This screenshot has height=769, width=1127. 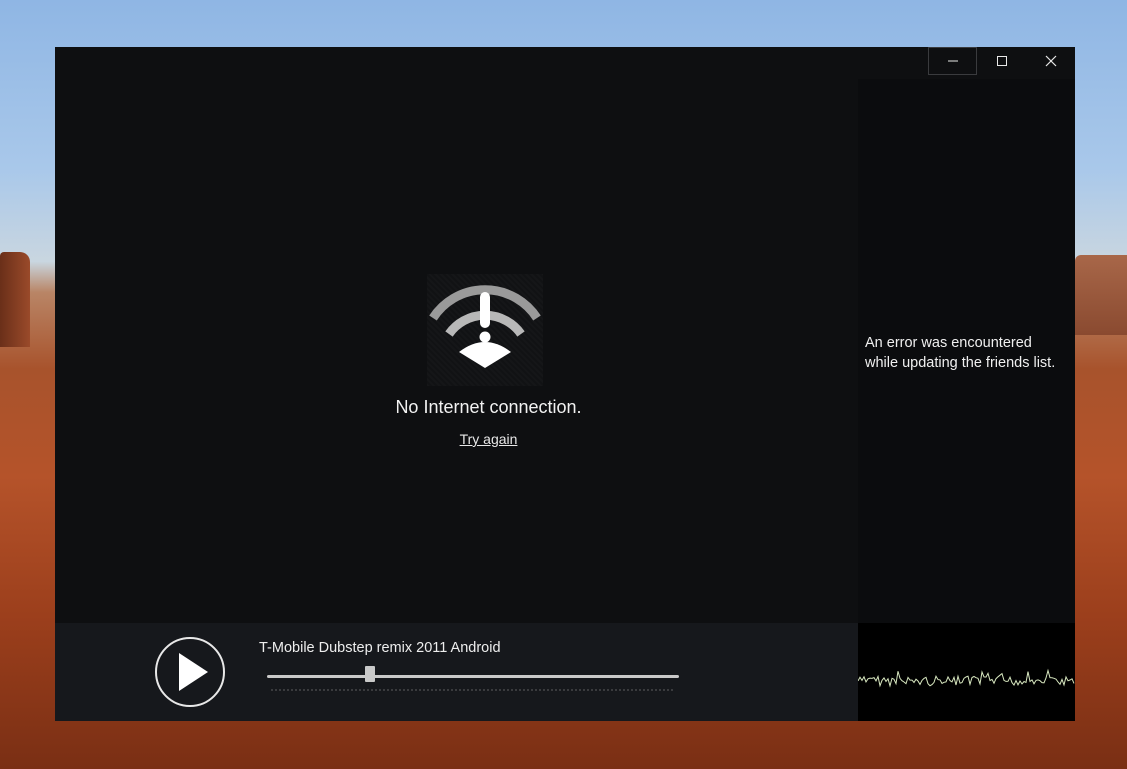 I want to click on maximize-button, so click(x=1001, y=61).